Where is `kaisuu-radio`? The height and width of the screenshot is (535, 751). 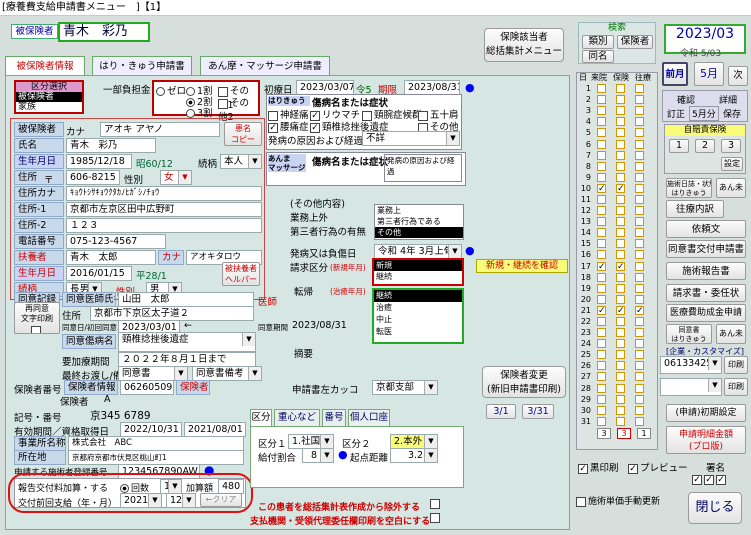 kaisuu-radio is located at coordinates (124, 488).